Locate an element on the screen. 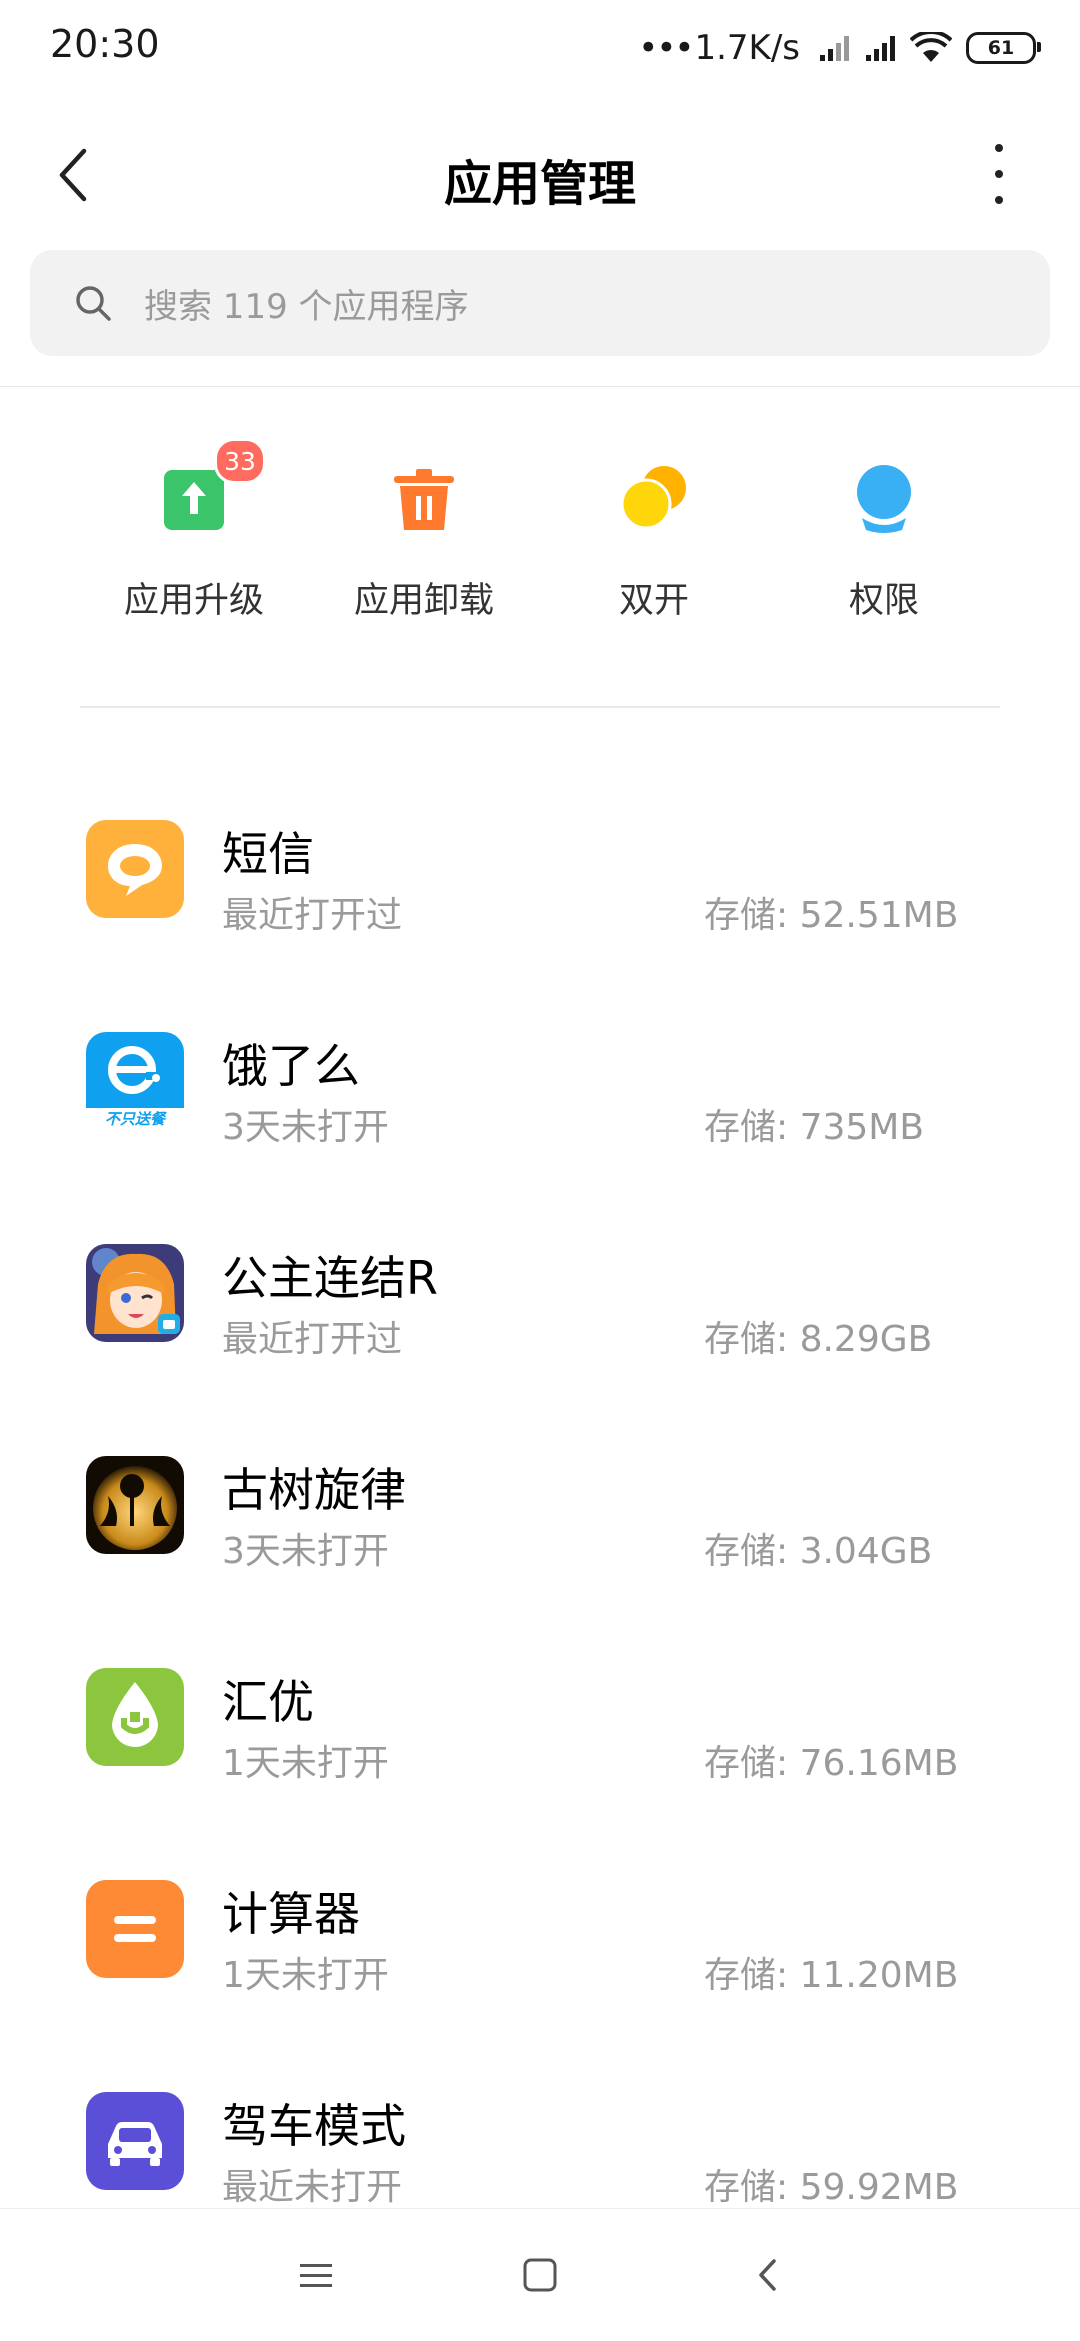  search-input: 搜索 119 个应用程序 is located at coordinates (540, 303).